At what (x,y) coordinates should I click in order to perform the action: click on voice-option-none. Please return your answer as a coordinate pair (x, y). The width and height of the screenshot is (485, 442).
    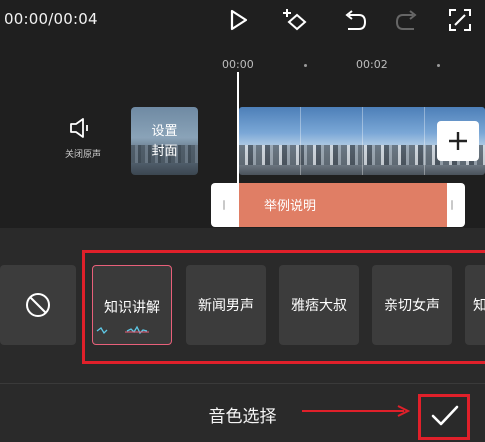
    Looking at the image, I should click on (38, 305).